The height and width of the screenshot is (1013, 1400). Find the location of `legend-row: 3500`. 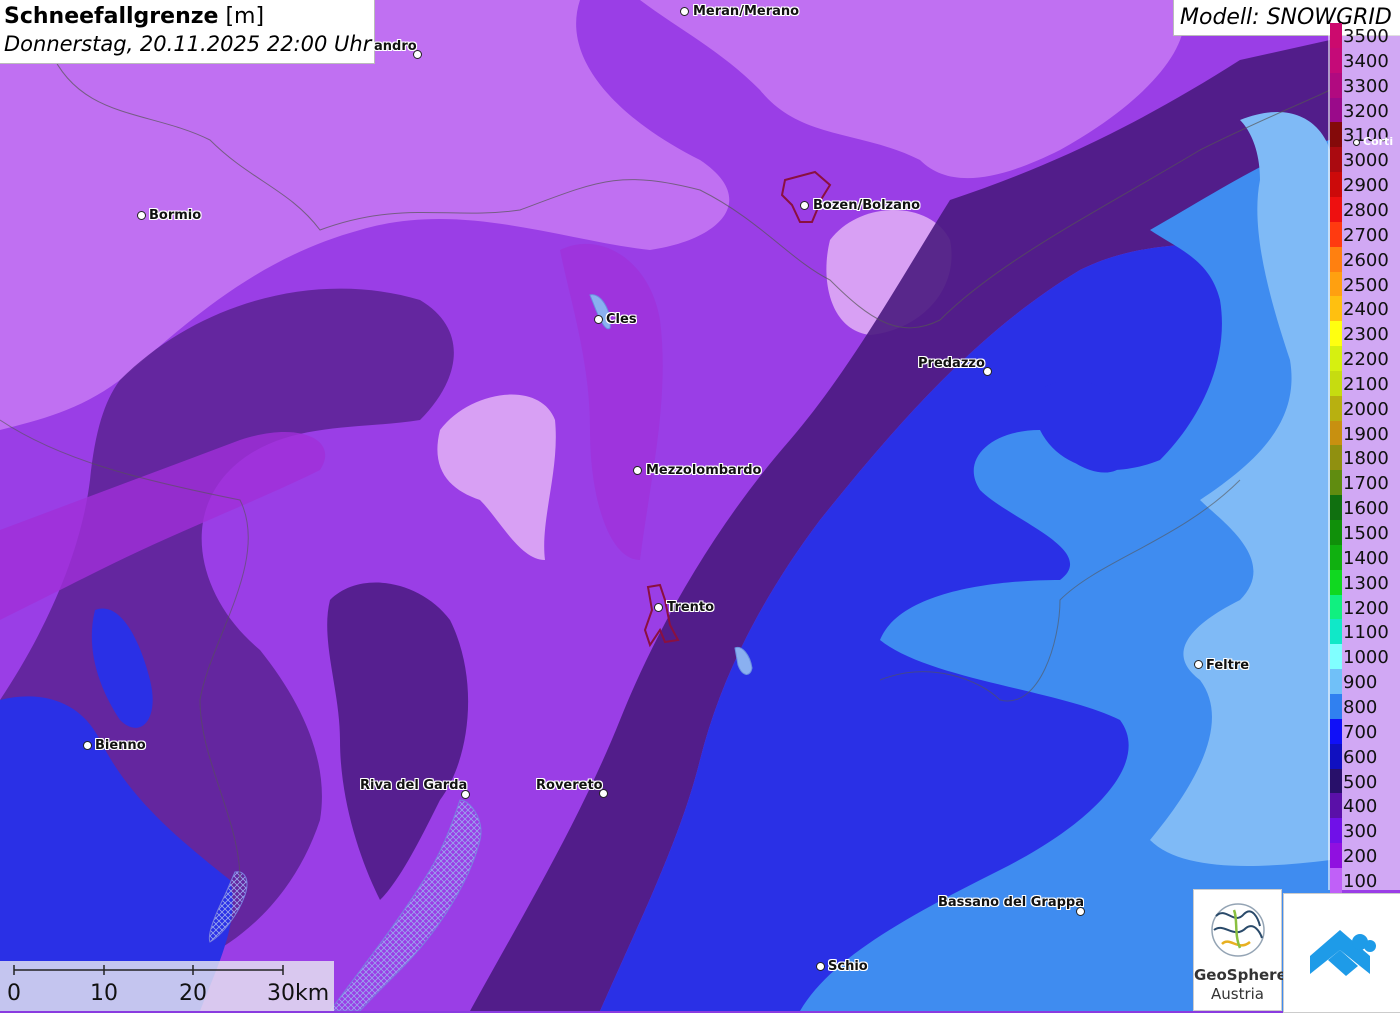

legend-row: 3500 is located at coordinates (1364, 35).